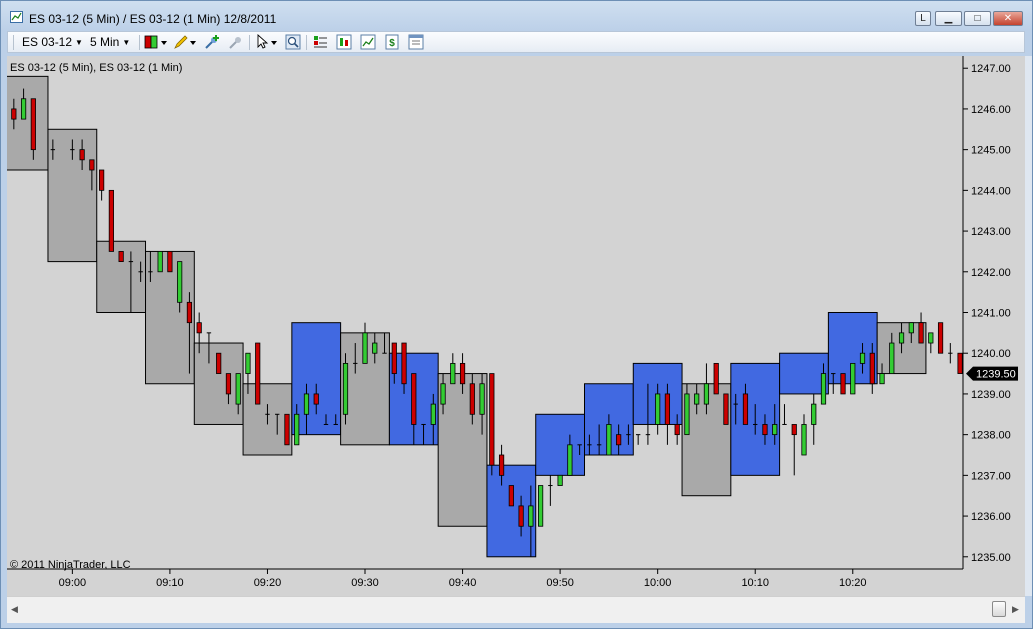 The width and height of the screenshot is (1033, 629). Describe the element at coordinates (1028, 326) in the screenshot. I see `right-edge-bar` at that location.